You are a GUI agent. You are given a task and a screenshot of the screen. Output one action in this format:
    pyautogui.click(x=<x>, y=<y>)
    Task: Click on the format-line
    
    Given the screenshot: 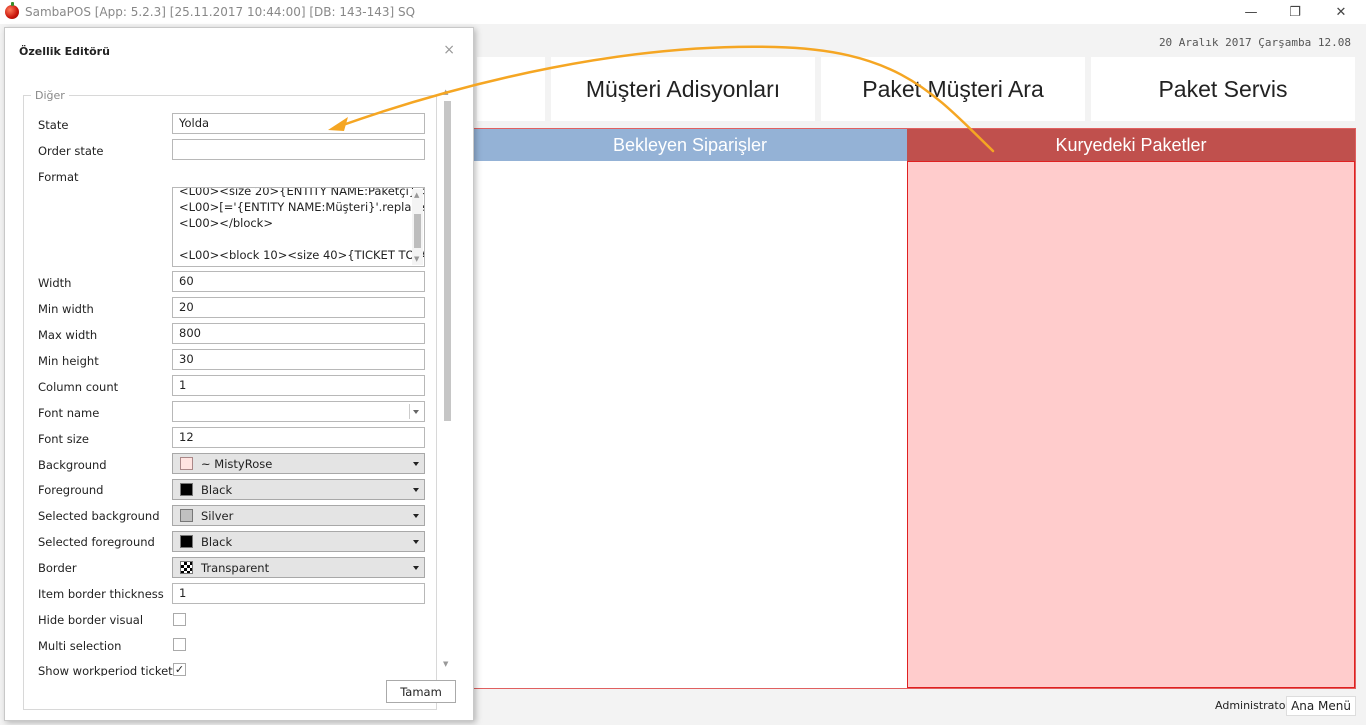 What is the action you would take?
    pyautogui.click(x=294, y=239)
    